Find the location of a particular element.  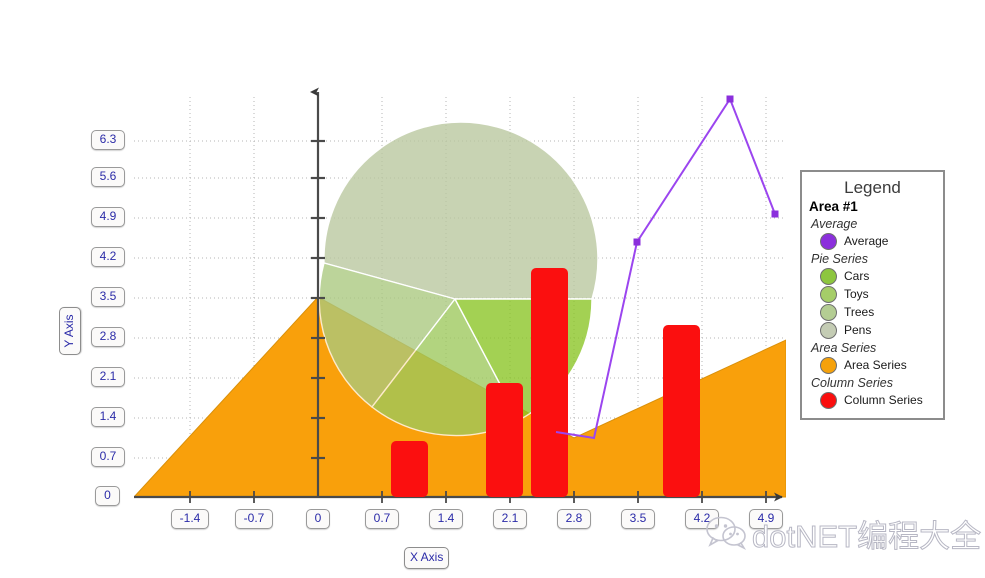

y-tick-5.6: 5.6 is located at coordinates (108, 177).